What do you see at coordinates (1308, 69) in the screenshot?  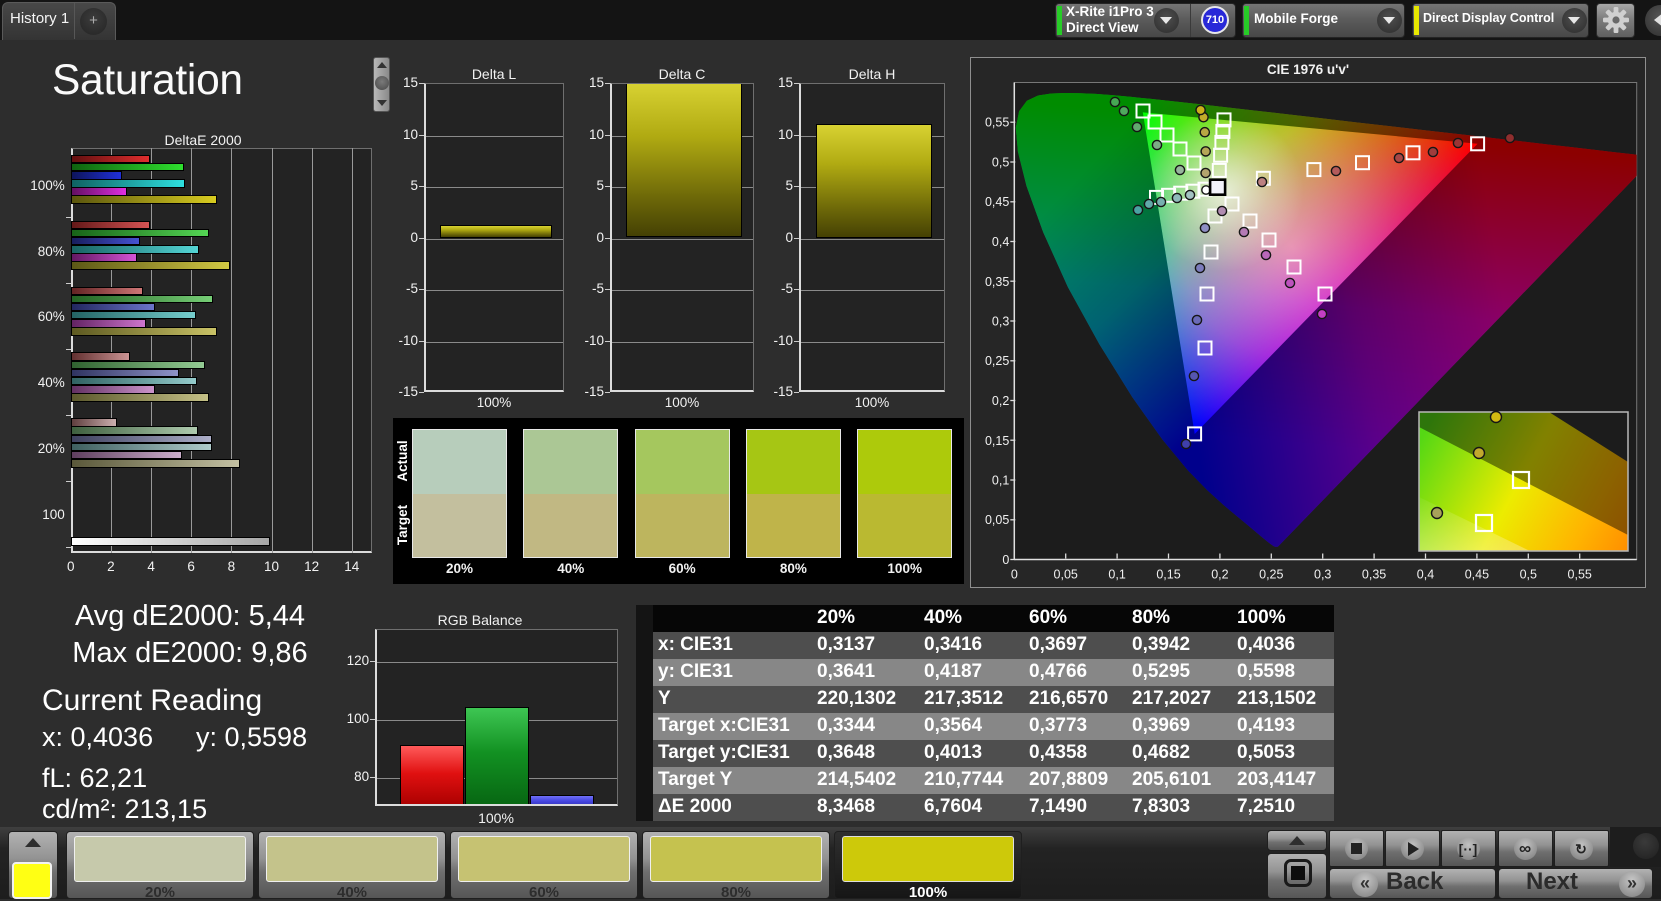 I see `svg-text: CIE 1976 u'v'` at bounding box center [1308, 69].